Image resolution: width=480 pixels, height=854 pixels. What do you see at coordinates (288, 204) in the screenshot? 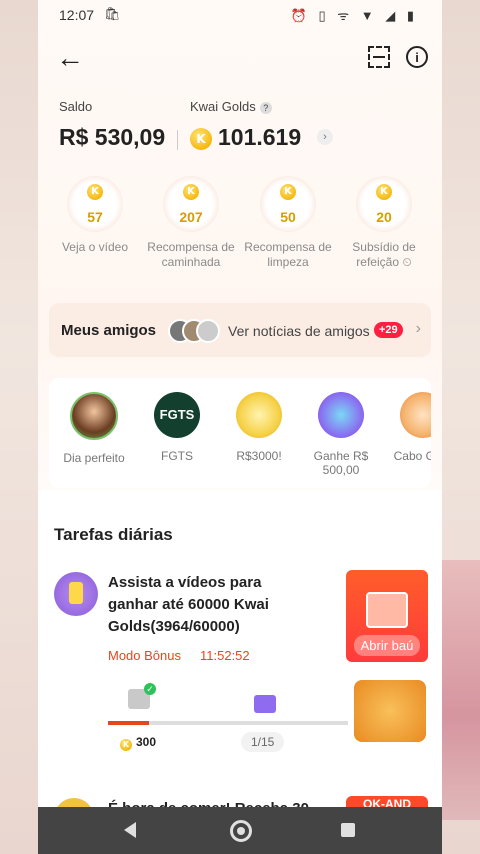
I see `reward-disc: K 50` at bounding box center [288, 204].